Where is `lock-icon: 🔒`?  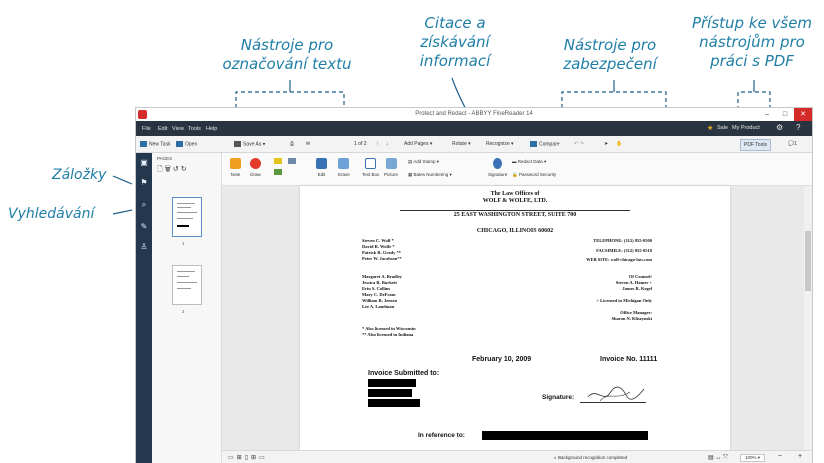
lock-icon: 🔒 is located at coordinates (515, 174).